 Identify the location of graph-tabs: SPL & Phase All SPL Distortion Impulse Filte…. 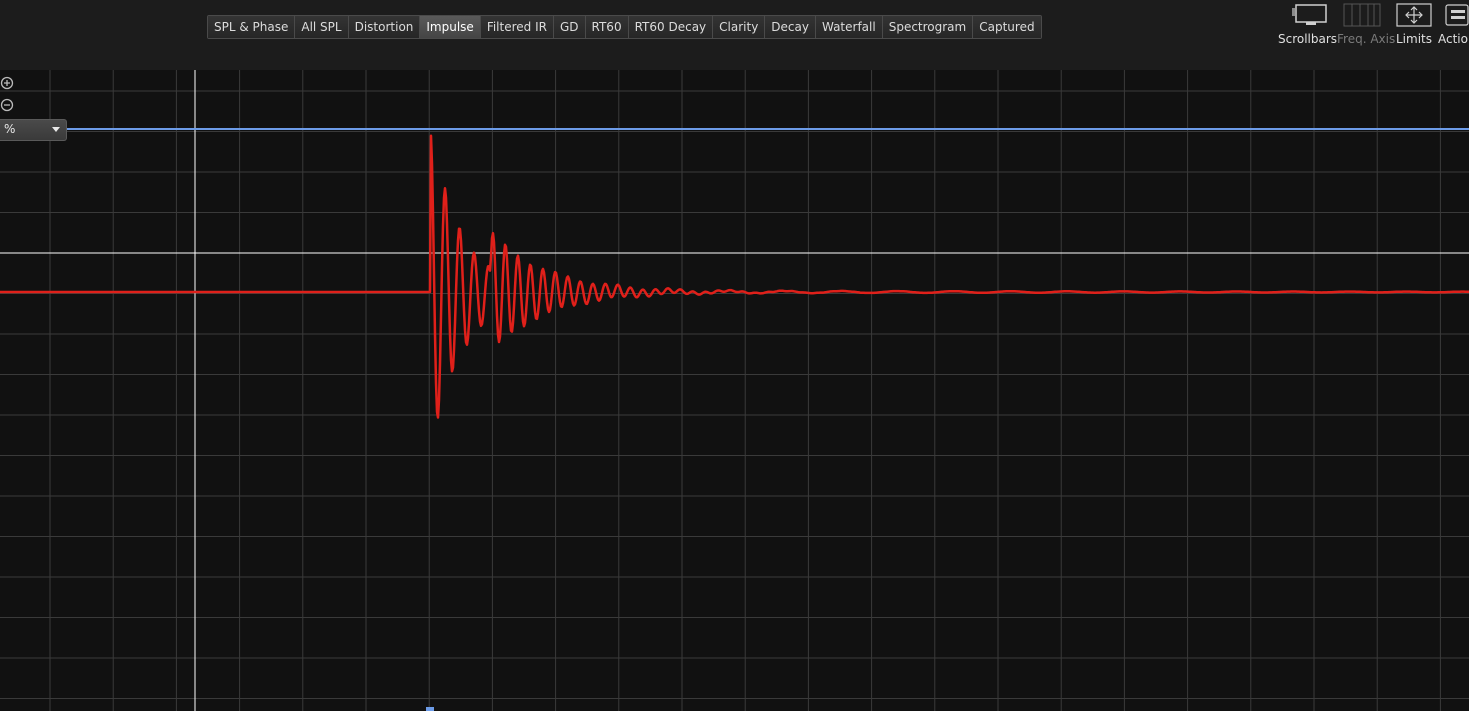
(624, 27).